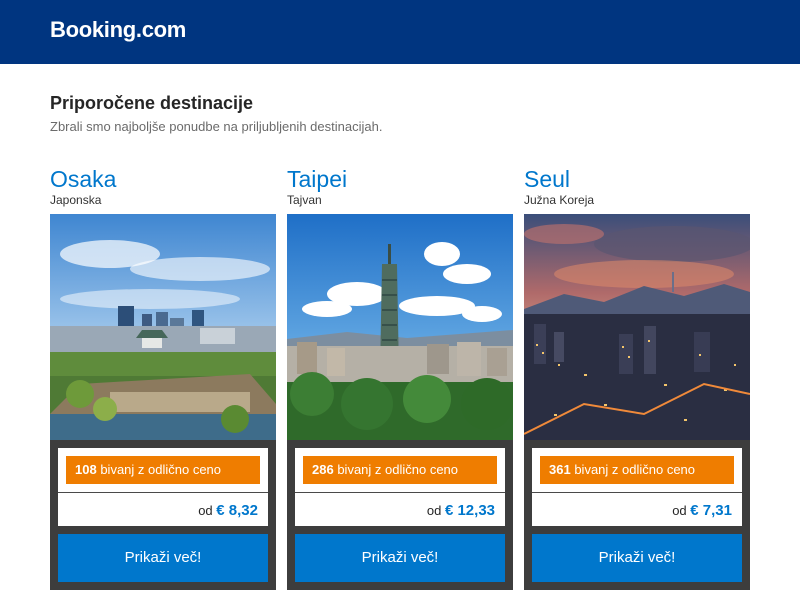 The width and height of the screenshot is (800, 600). I want to click on price-amount: € 8,32, so click(237, 510).